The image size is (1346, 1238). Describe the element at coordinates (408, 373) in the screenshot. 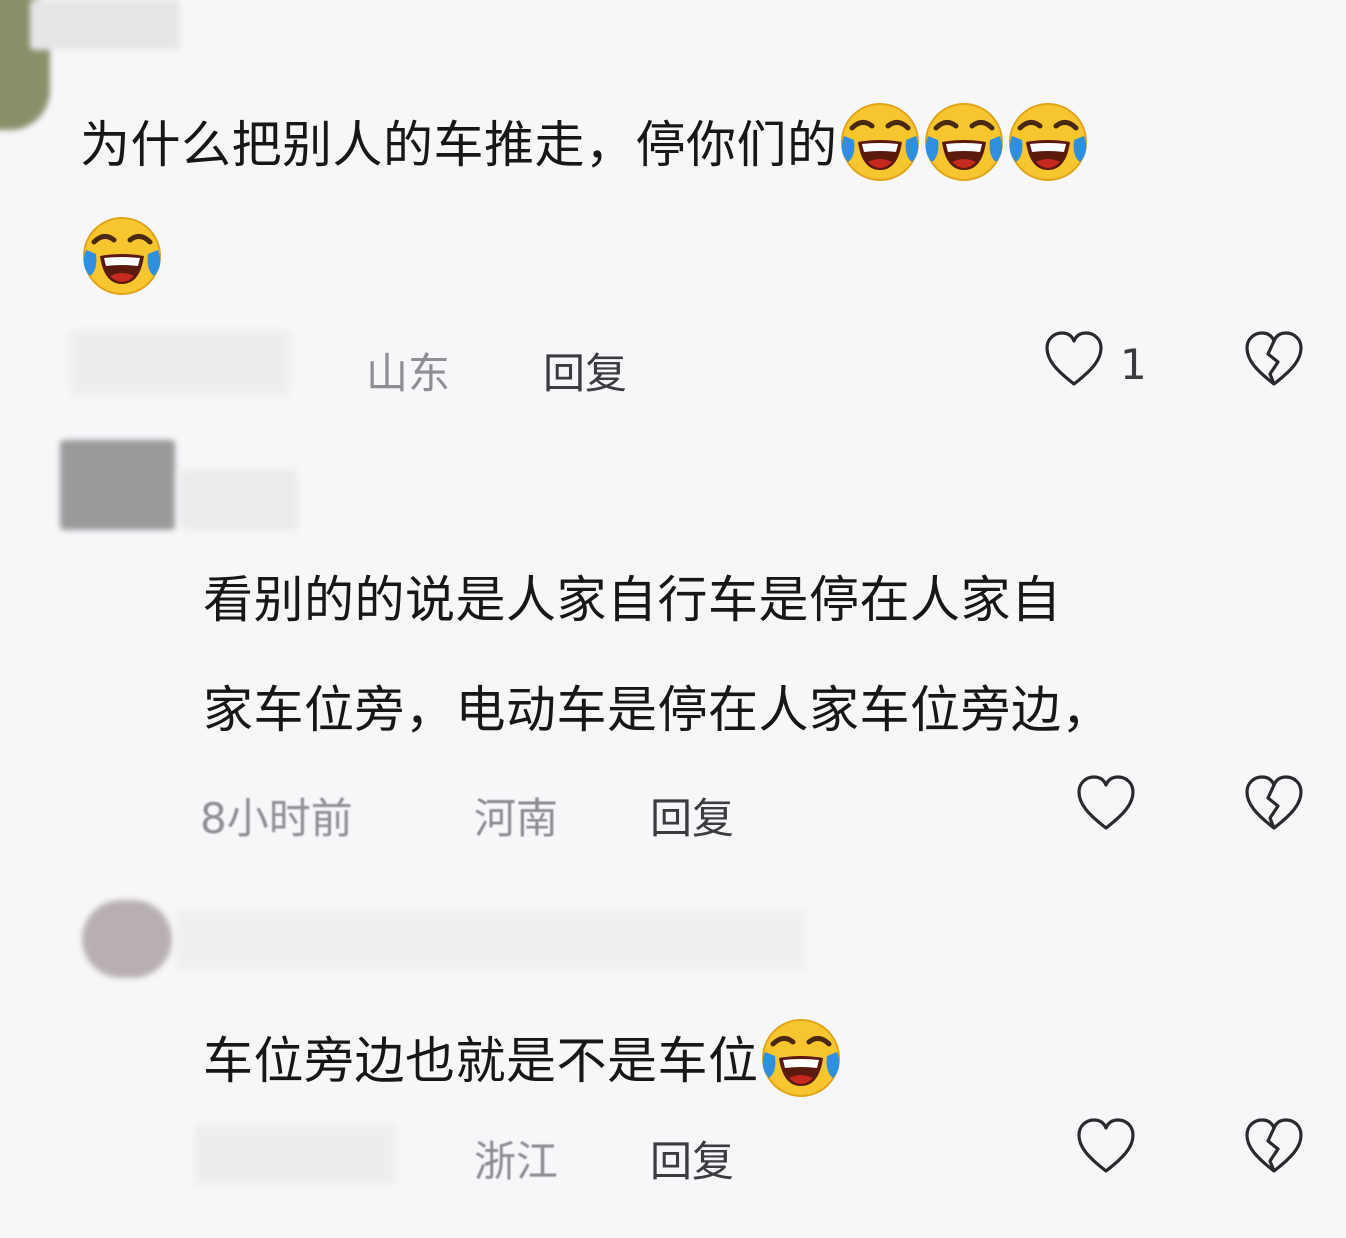

I see `region-label: 山东` at that location.